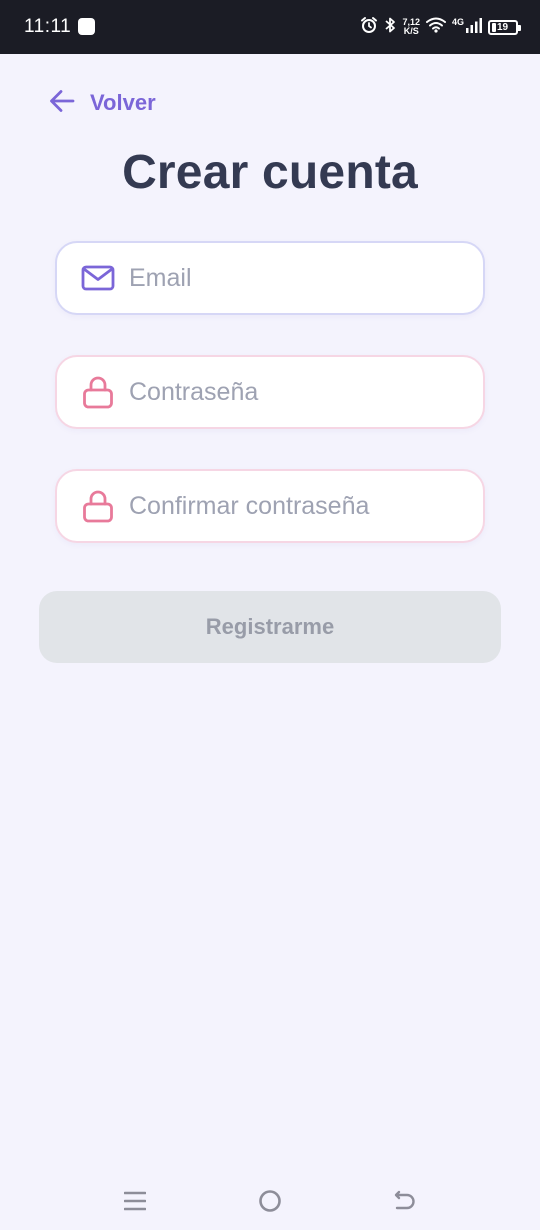 The image size is (540, 1230). I want to click on back-label: Volver, so click(123, 102).